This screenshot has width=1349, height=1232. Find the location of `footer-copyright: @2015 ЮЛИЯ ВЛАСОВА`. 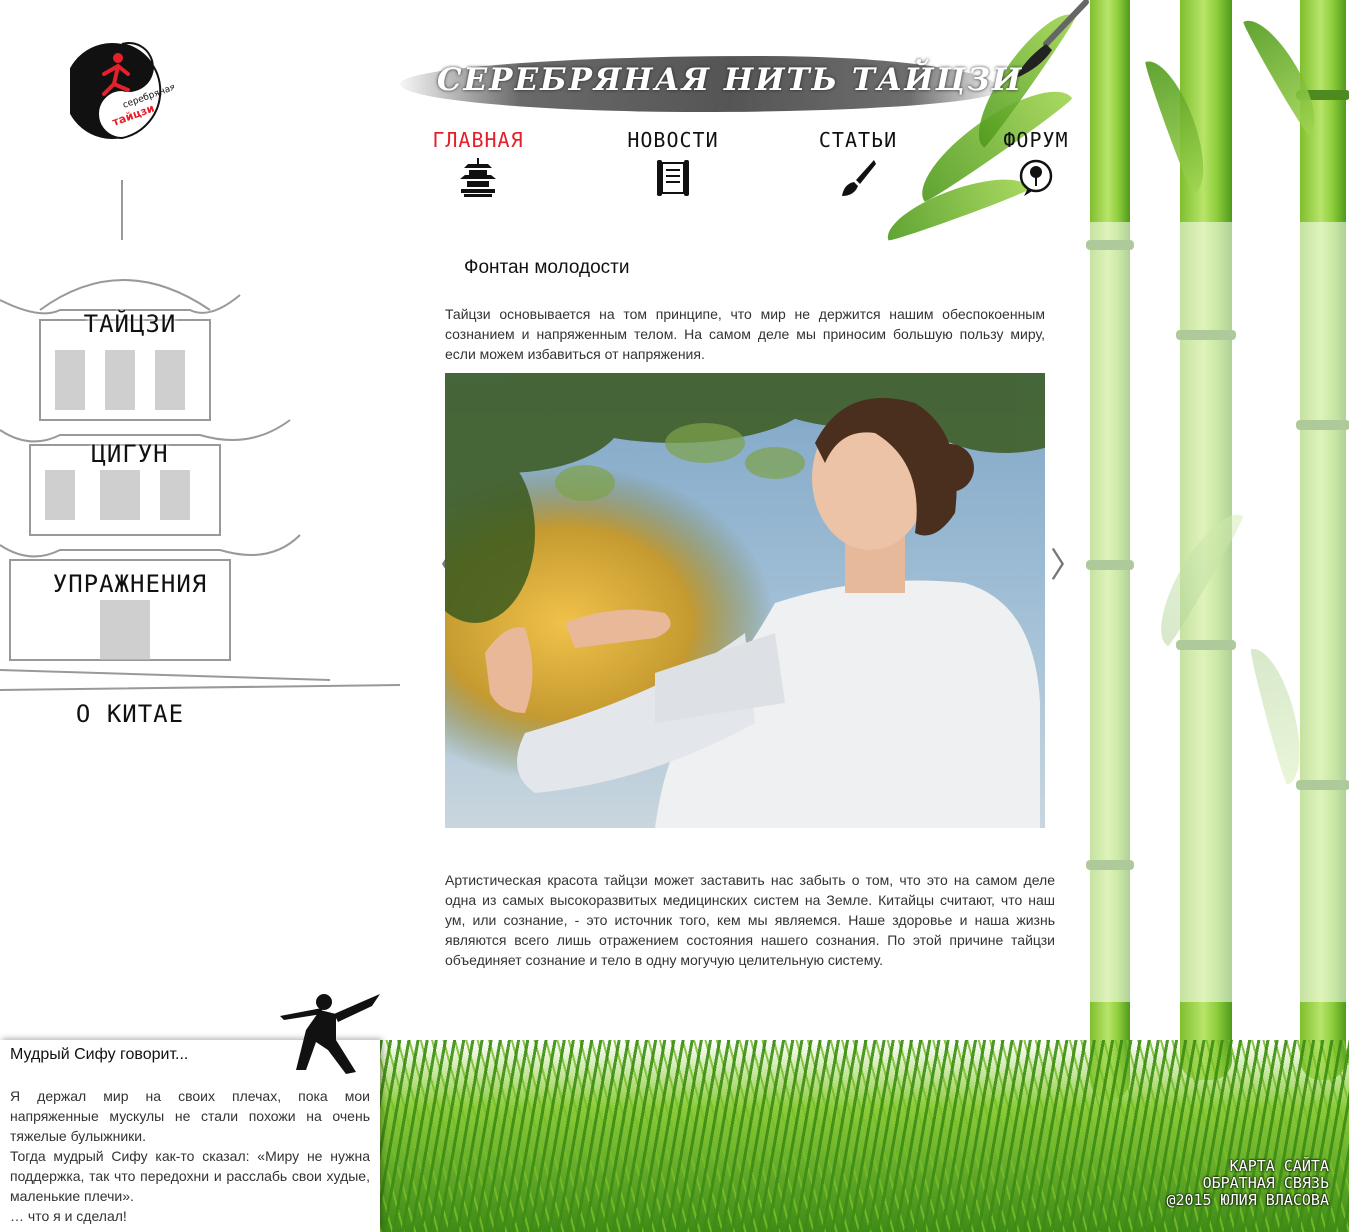

footer-copyright: @2015 ЮЛИЯ ВЛАСОВА is located at coordinates (1247, 1200).